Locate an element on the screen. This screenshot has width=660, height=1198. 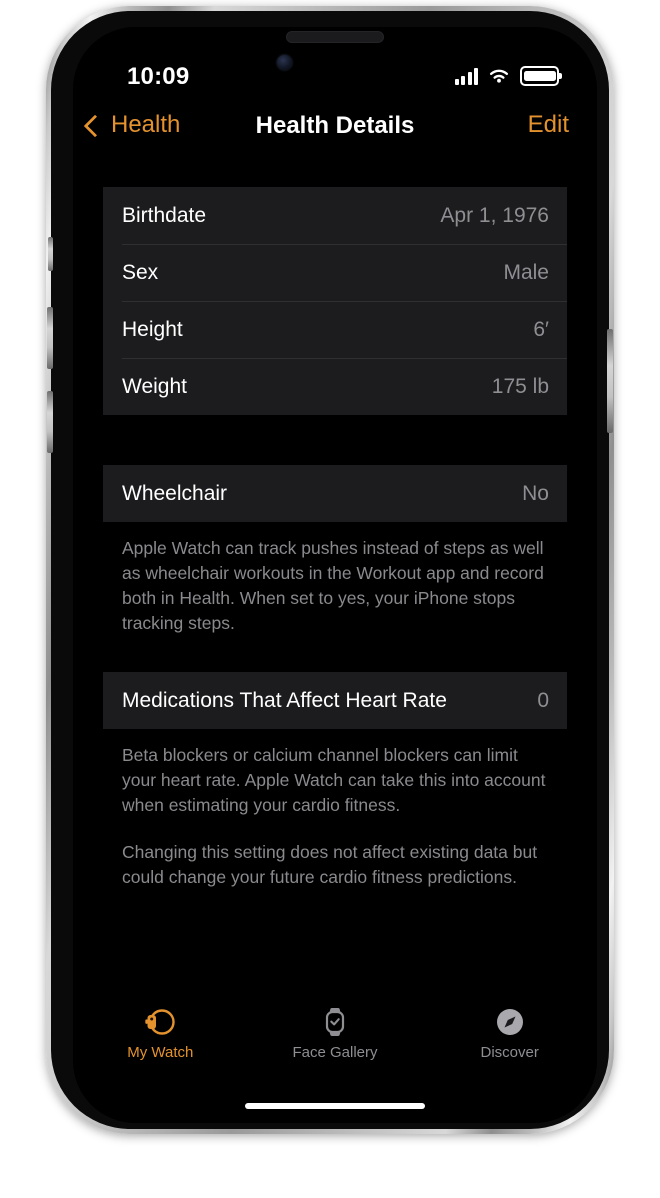
tab-discover: Discover is located at coordinates (509, 1040).